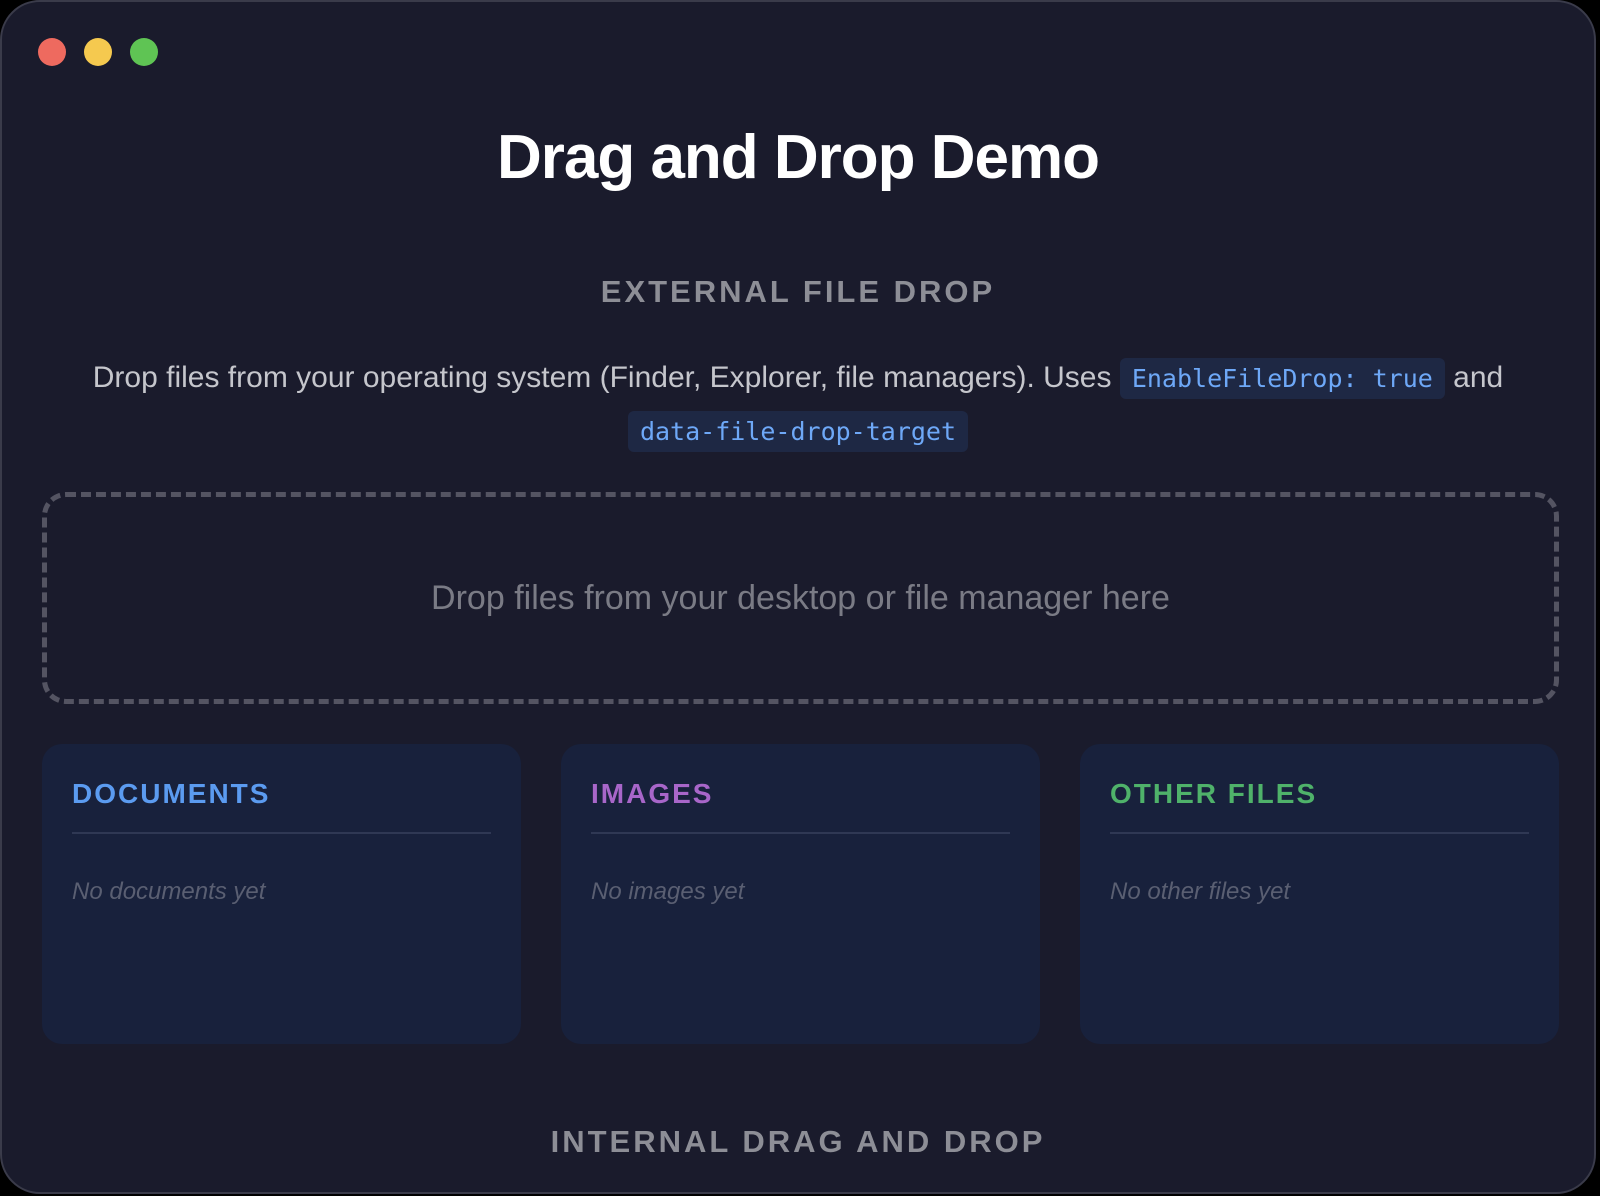 The height and width of the screenshot is (1196, 1600). What do you see at coordinates (52, 52) in the screenshot?
I see `close-window-button` at bounding box center [52, 52].